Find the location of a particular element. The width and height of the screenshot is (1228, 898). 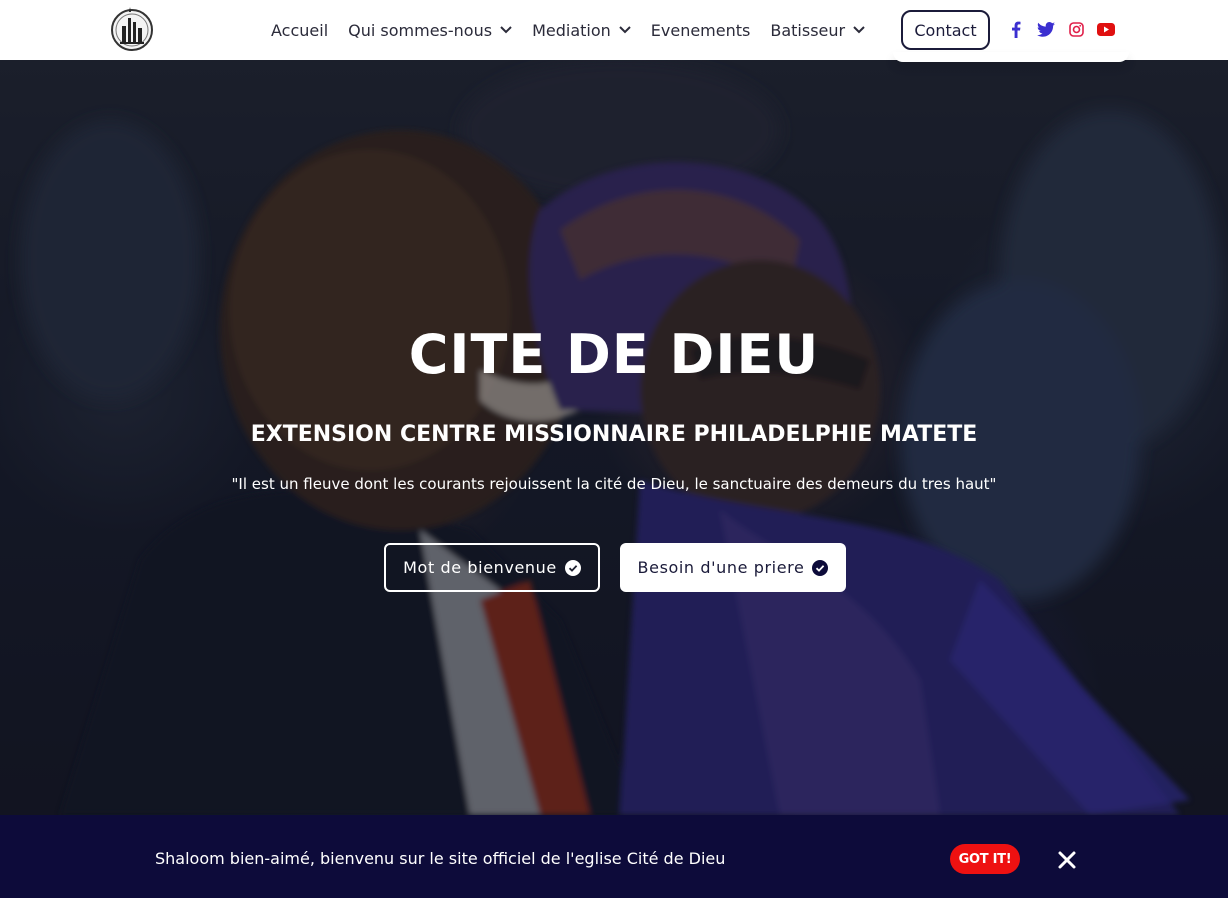

nav-mediation: Mediation is located at coordinates (581, 30).